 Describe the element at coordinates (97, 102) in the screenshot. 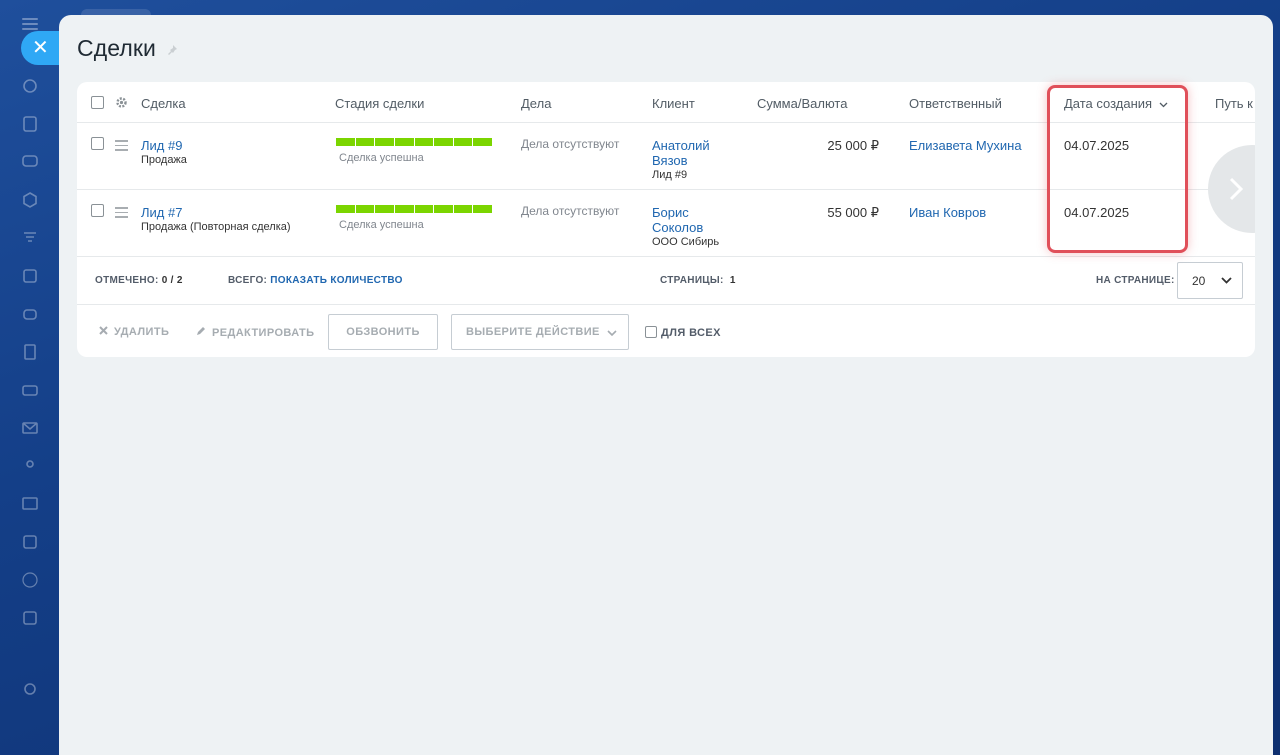

I see `select-all-checkbox` at that location.